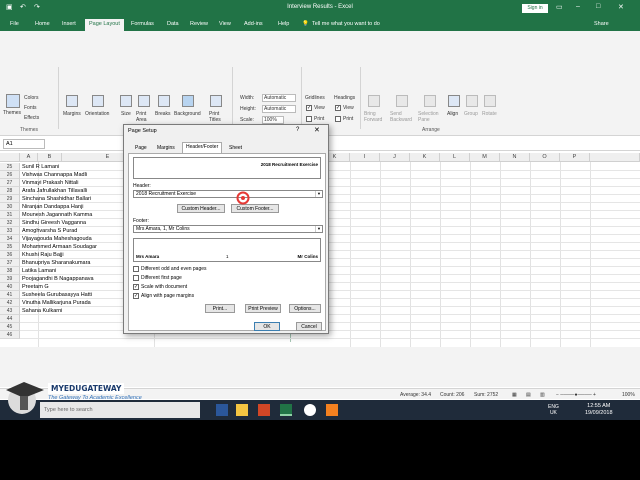 This screenshot has height=480, width=640. What do you see at coordinates (10, 199) in the screenshot?
I see `row-header: 29` at bounding box center [10, 199].